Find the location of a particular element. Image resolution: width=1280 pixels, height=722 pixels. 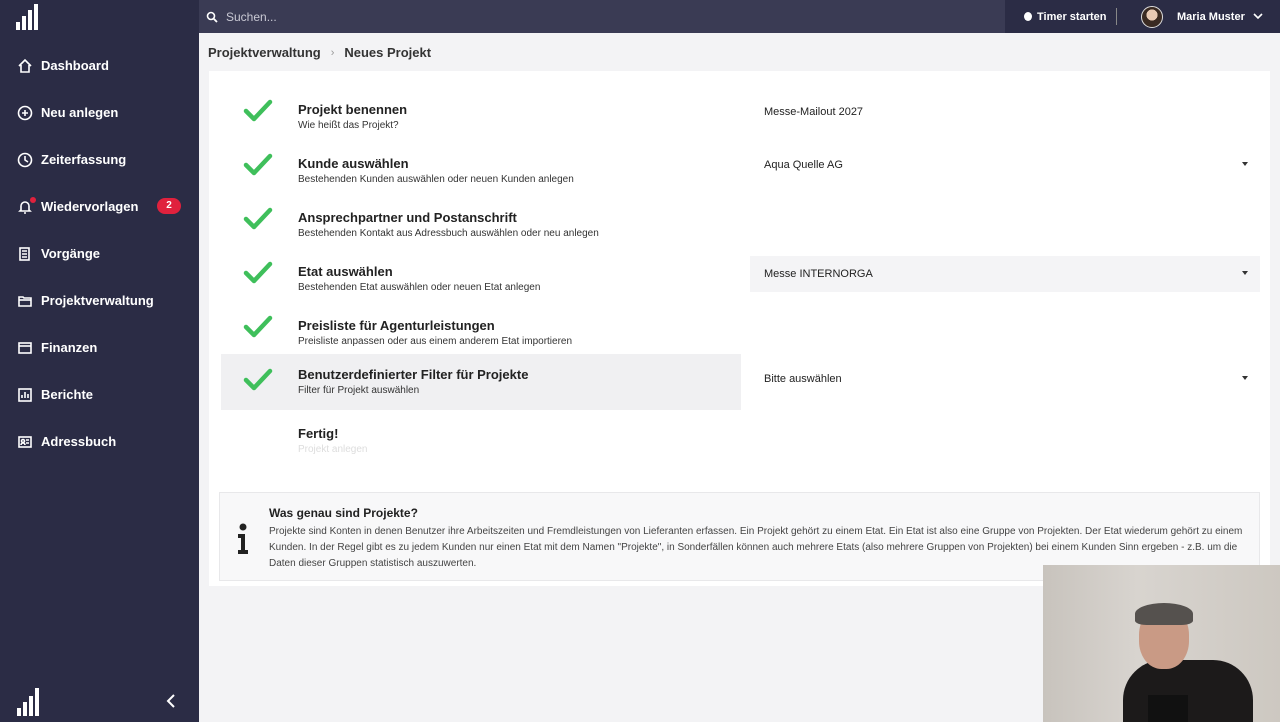

chart-icon is located at coordinates (25, 395).